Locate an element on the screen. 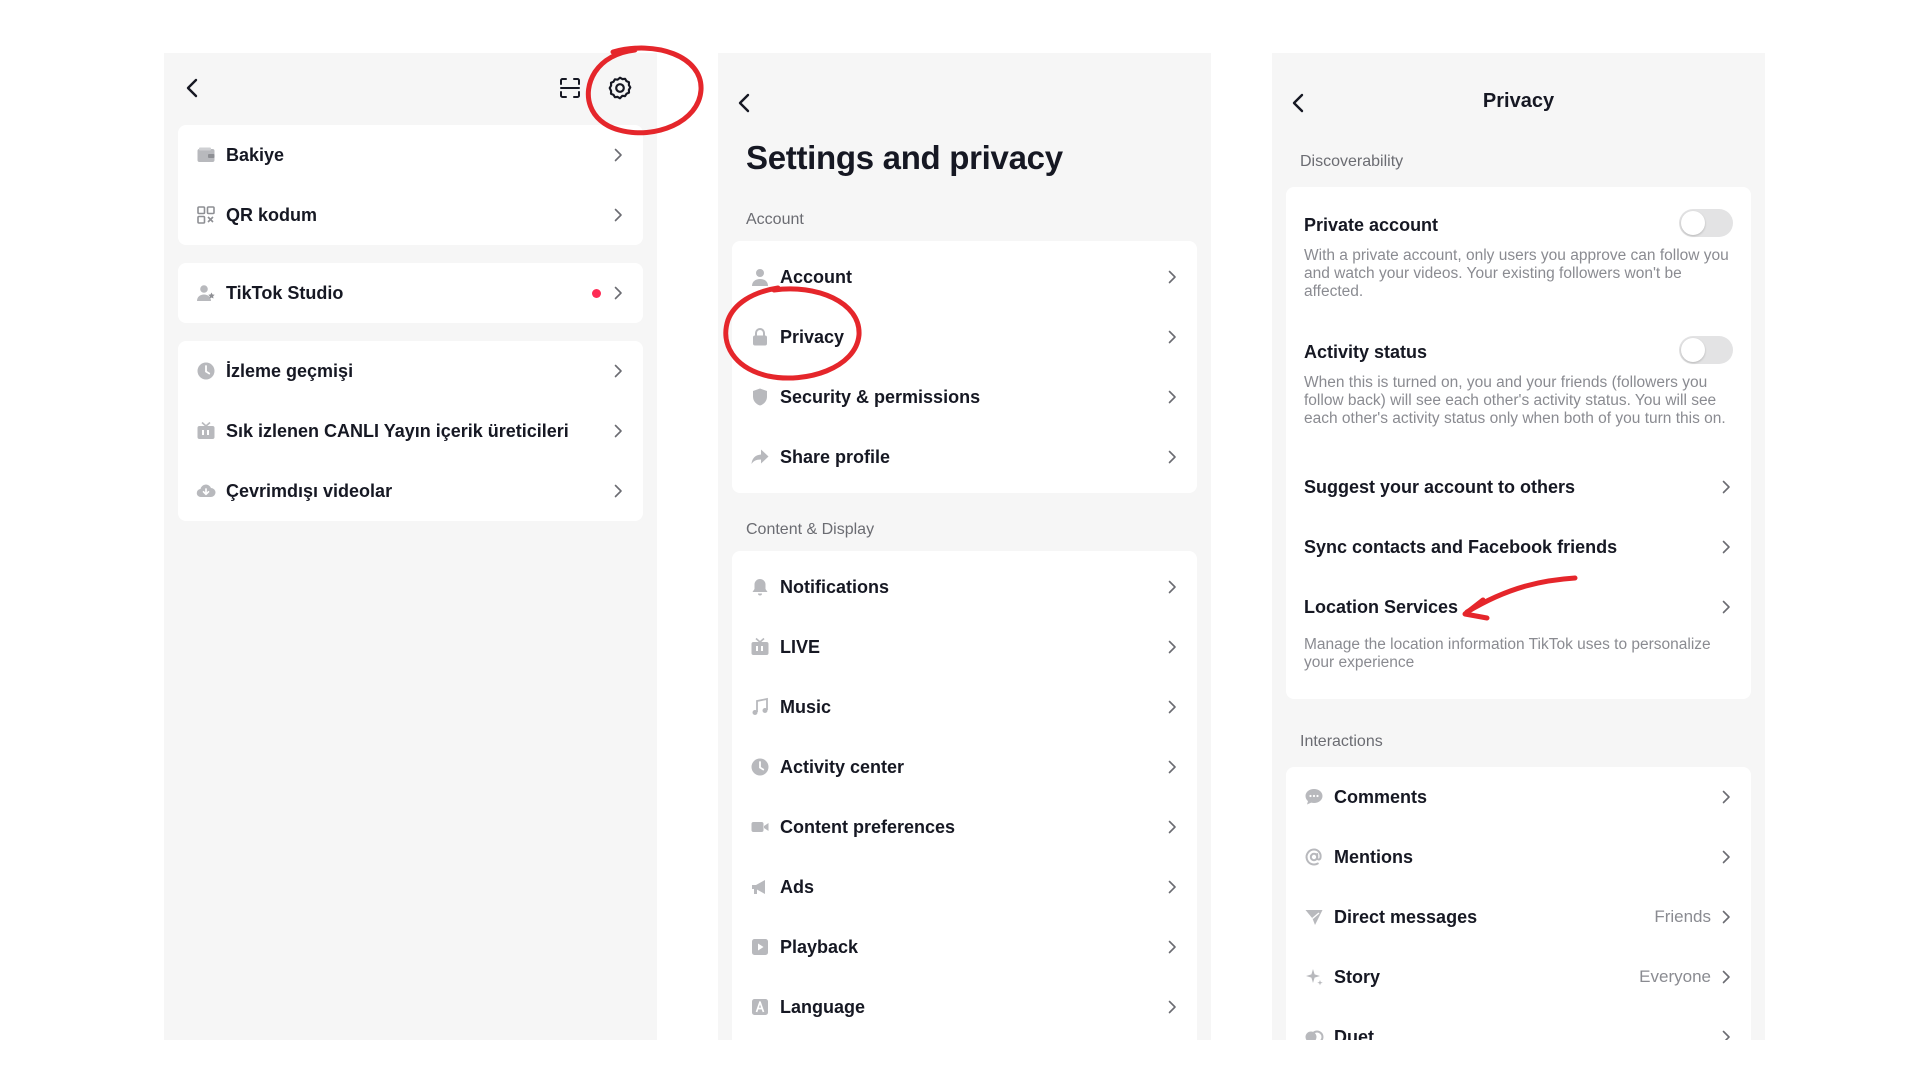  section-header-discoverability: Discoverability is located at coordinates (1352, 161).